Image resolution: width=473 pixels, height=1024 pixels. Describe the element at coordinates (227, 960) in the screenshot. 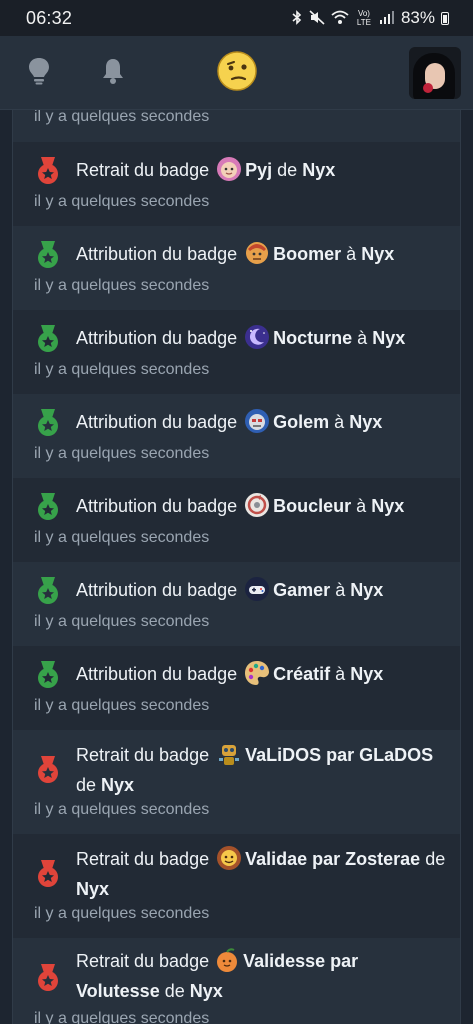

I see `peach-icon` at that location.